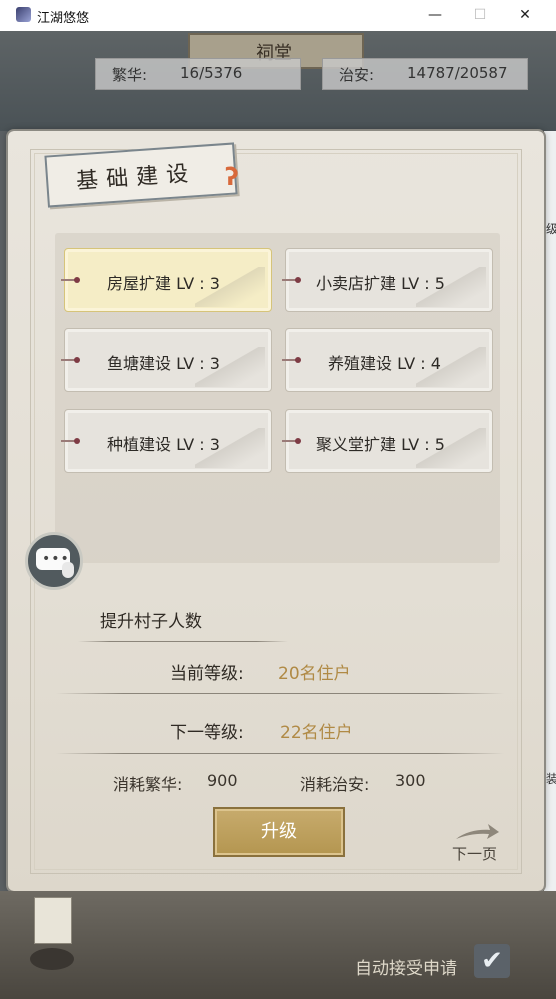 This screenshot has width=556, height=999. I want to click on building-card-farming: 种植建设 LV : 3, so click(166, 441).